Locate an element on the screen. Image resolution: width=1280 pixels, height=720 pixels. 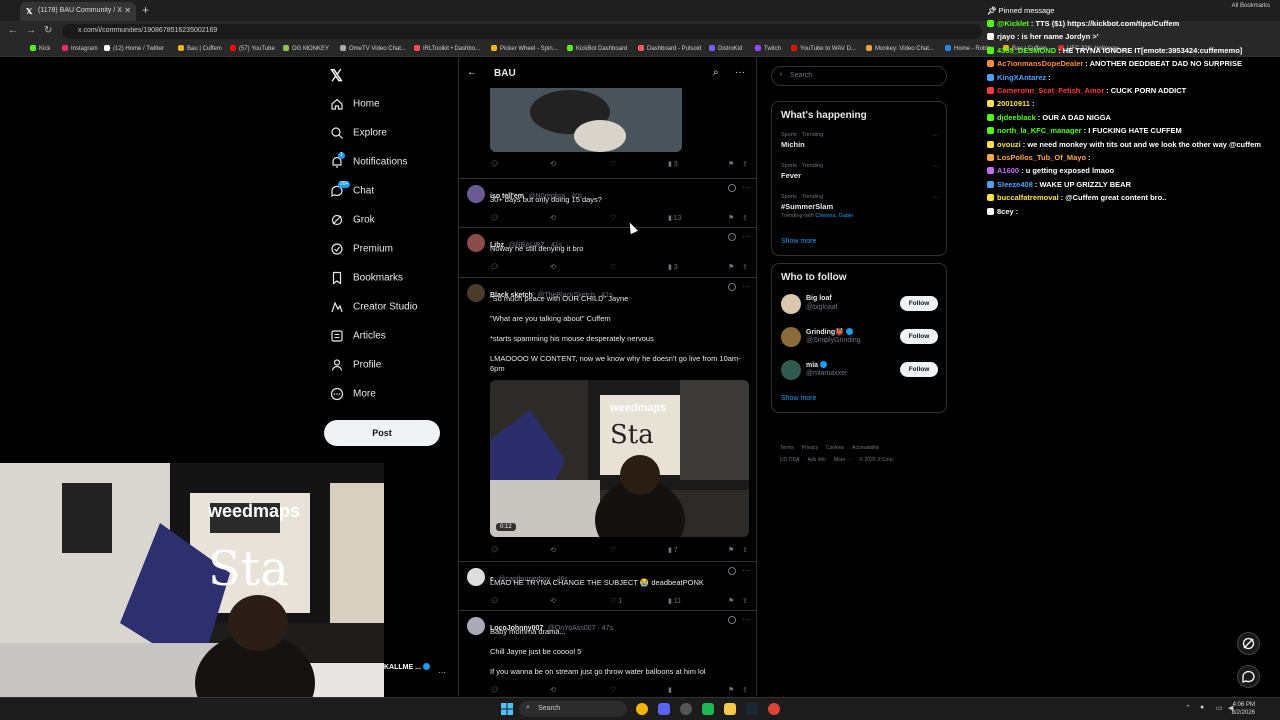
bookmark-item: OG MONKEY is located at coordinates (306, 48).